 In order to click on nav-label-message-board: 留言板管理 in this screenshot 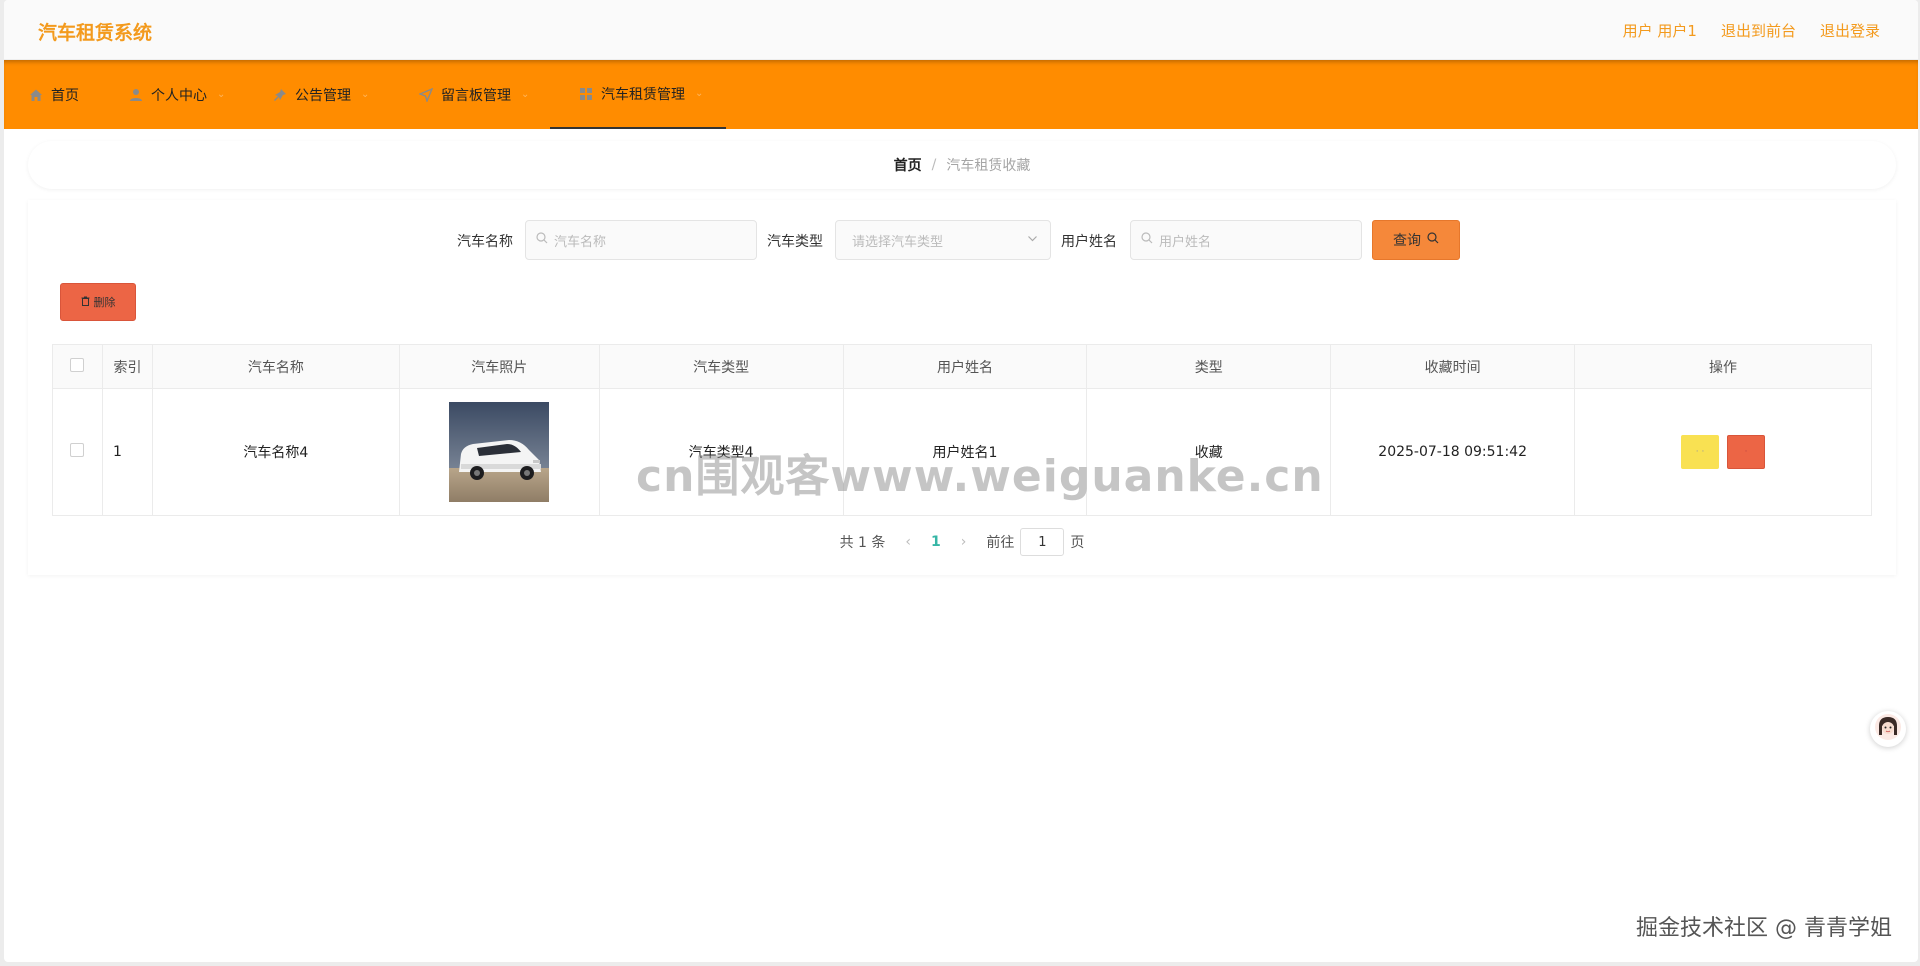, I will do `click(476, 95)`.